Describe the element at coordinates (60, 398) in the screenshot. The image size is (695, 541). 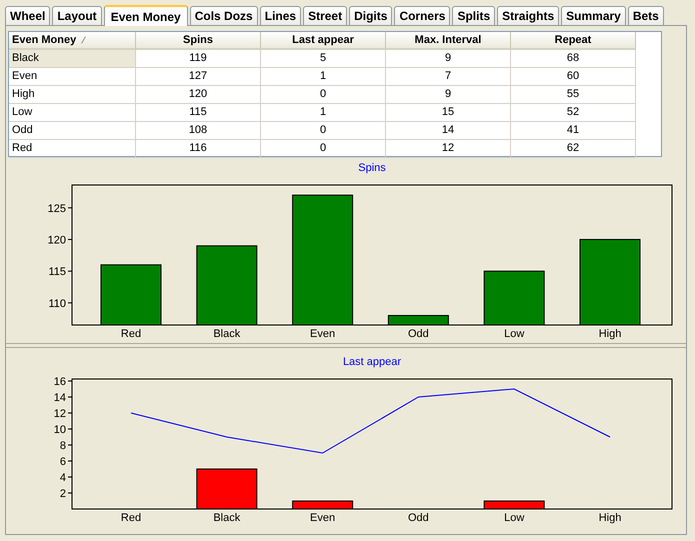
I see `y-tick-label: 14` at that location.